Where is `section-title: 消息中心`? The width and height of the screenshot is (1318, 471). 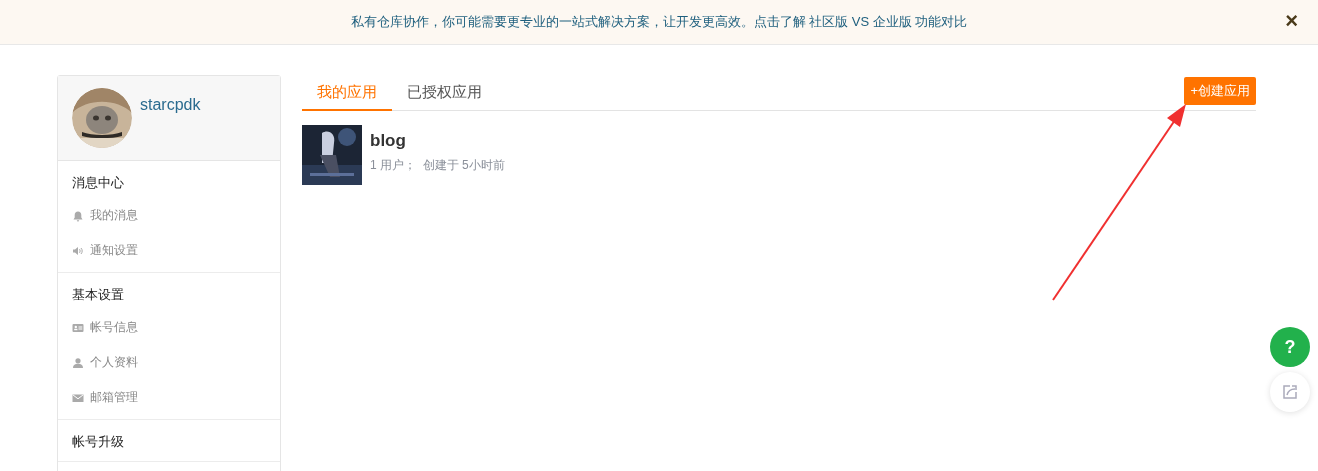 section-title: 消息中心 is located at coordinates (98, 183).